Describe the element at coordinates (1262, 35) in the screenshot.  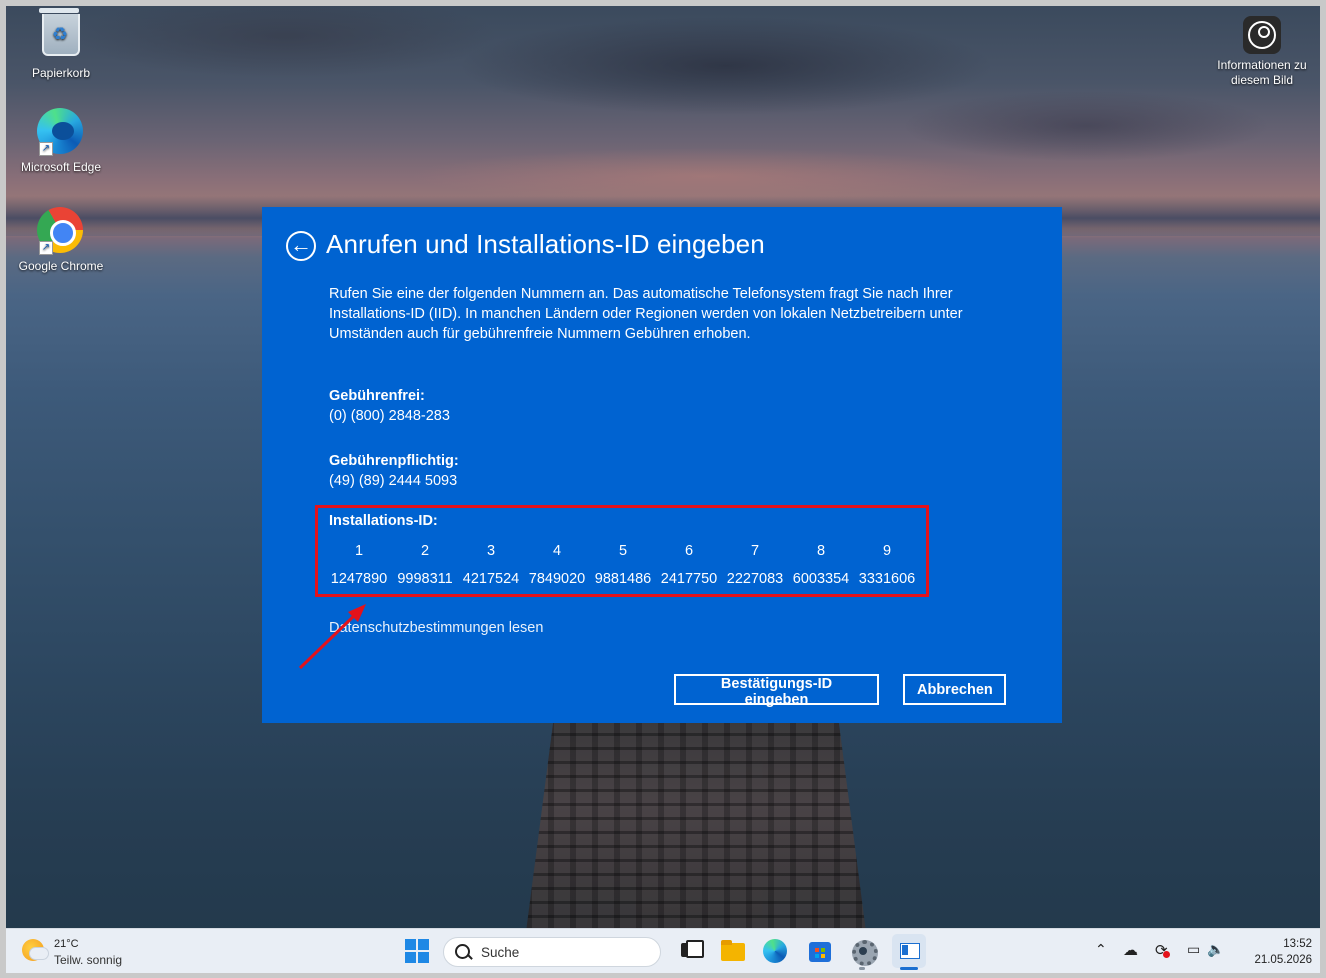
I see `camera-info-icon` at that location.